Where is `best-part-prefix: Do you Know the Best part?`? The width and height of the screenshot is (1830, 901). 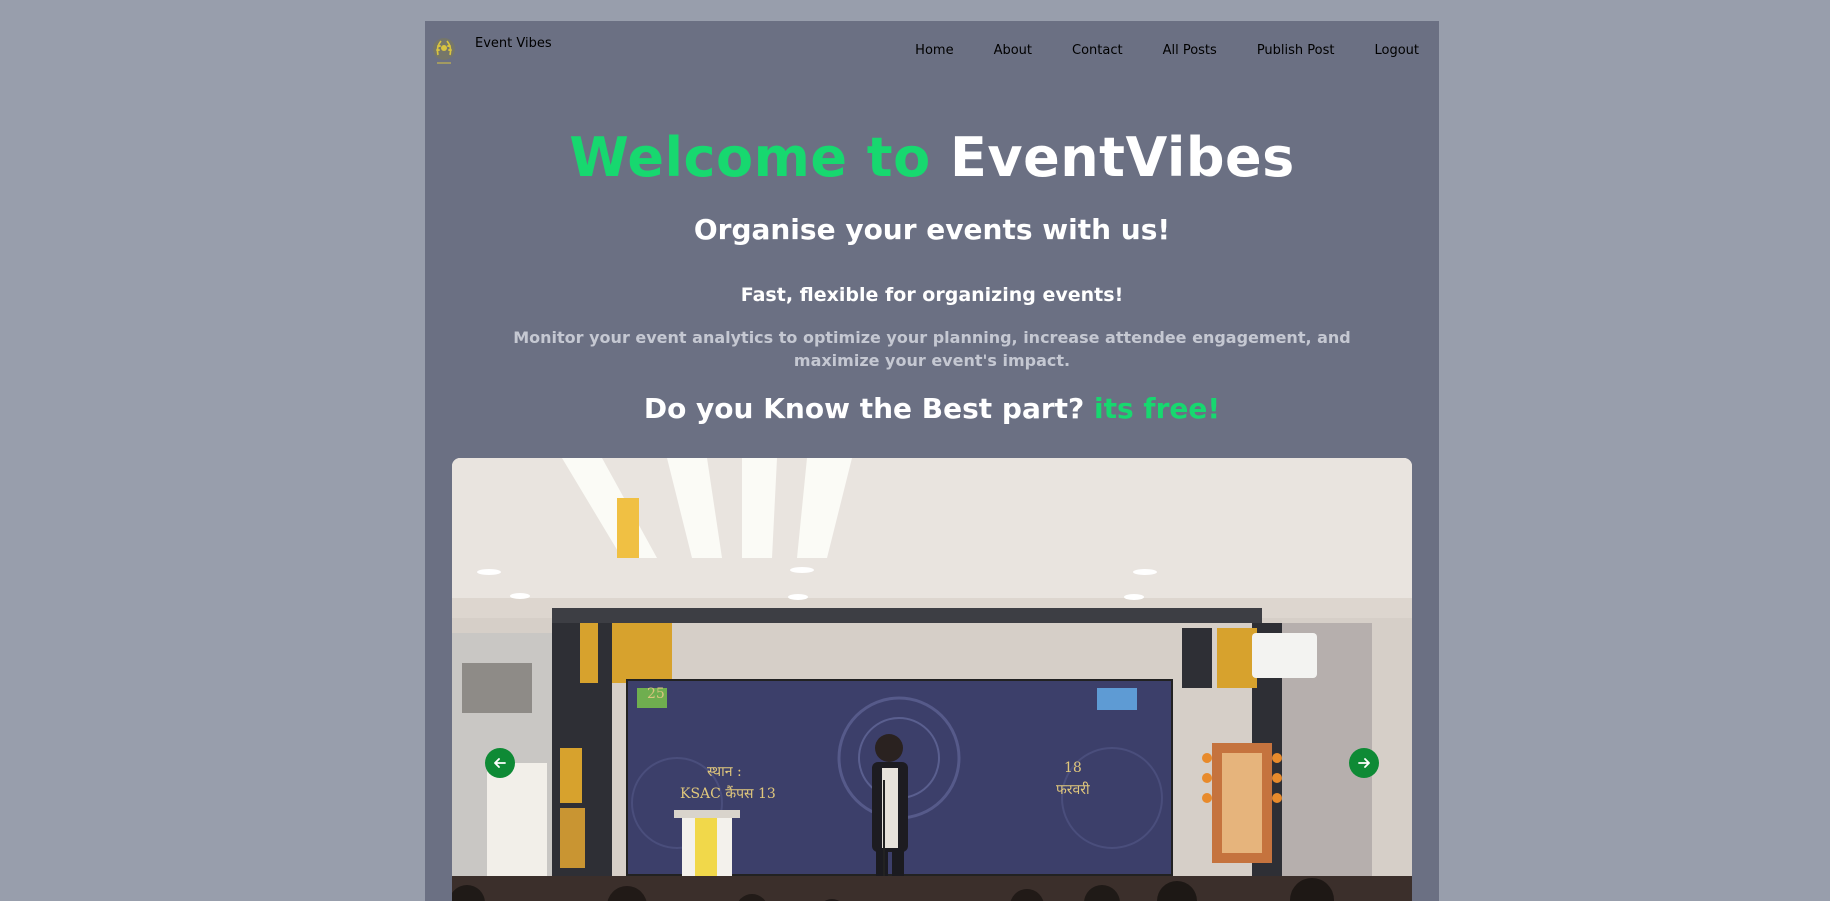 best-part-prefix: Do you Know the Best part? is located at coordinates (869, 408).